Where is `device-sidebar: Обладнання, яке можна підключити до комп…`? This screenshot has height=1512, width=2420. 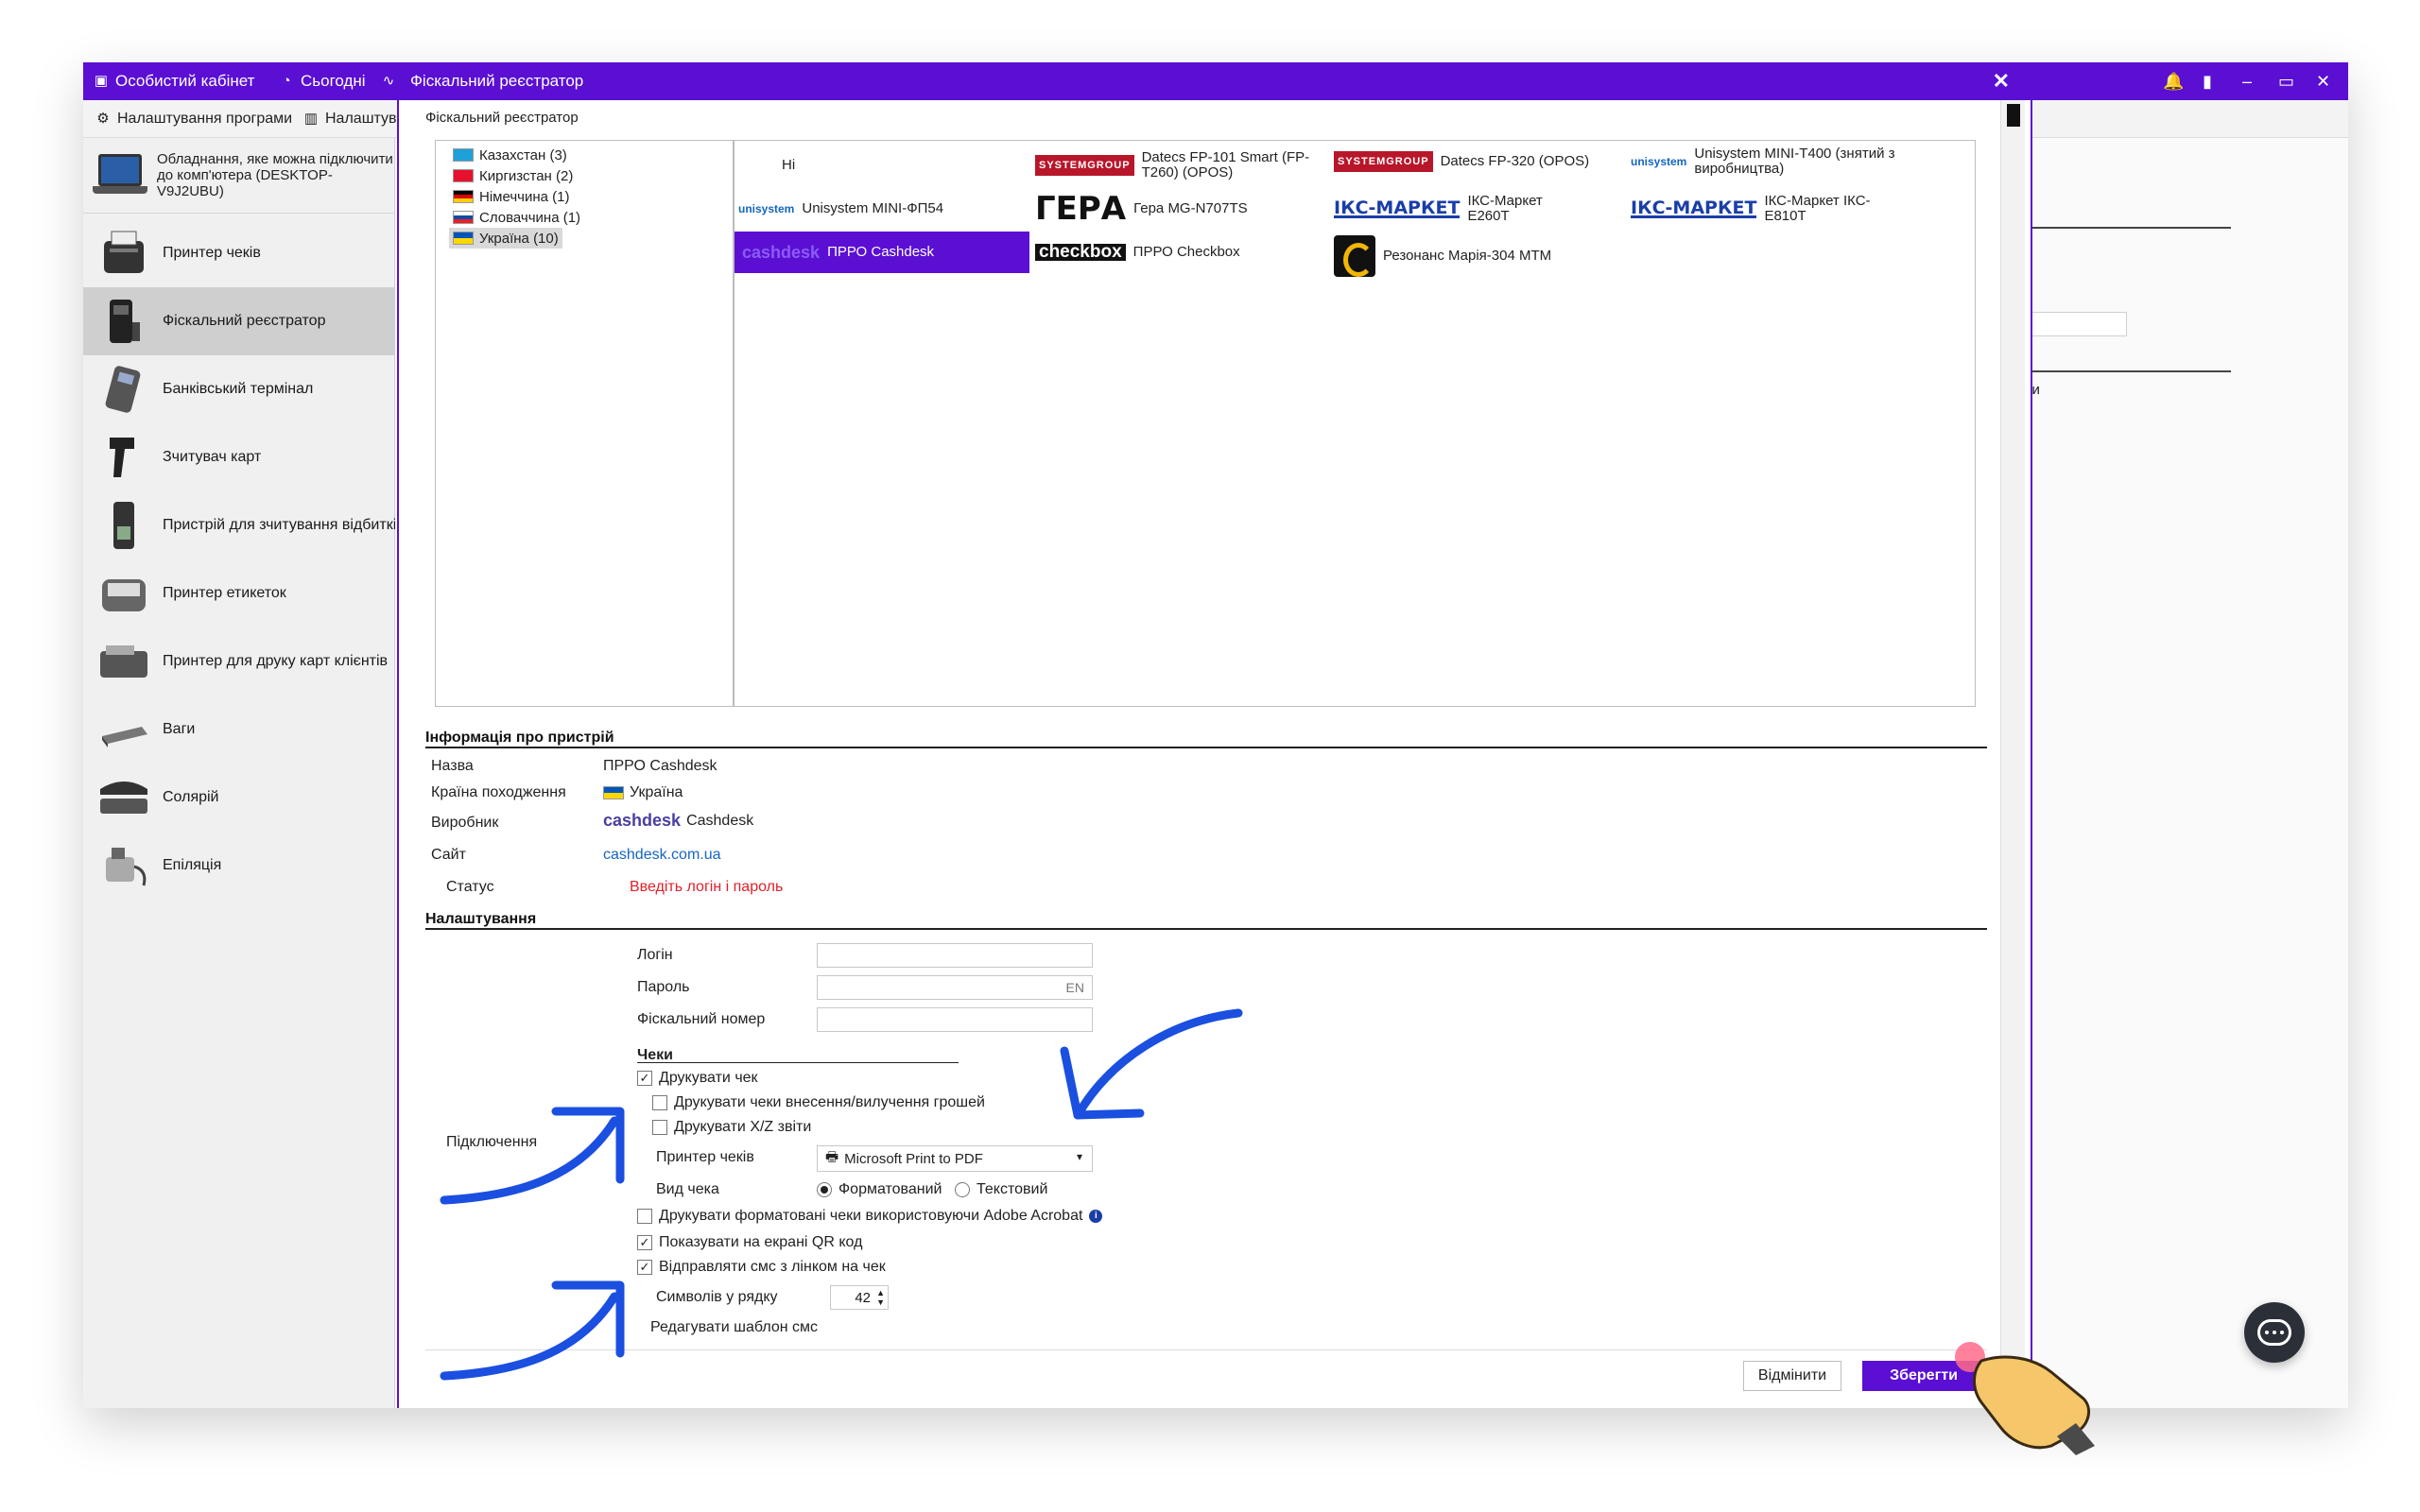
device-sidebar: Обладнання, яке можна підключити до комп… is located at coordinates (239, 773).